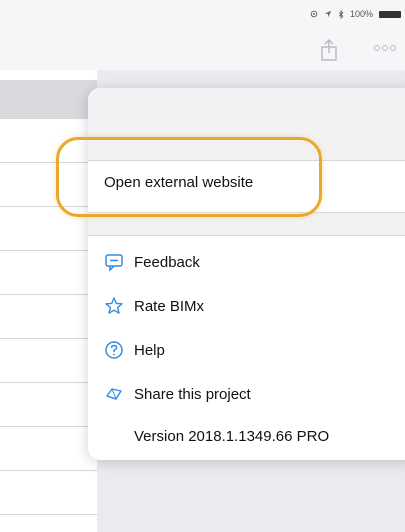 The width and height of the screenshot is (405, 532). Describe the element at coordinates (314, 14) in the screenshot. I see `location-icon` at that location.